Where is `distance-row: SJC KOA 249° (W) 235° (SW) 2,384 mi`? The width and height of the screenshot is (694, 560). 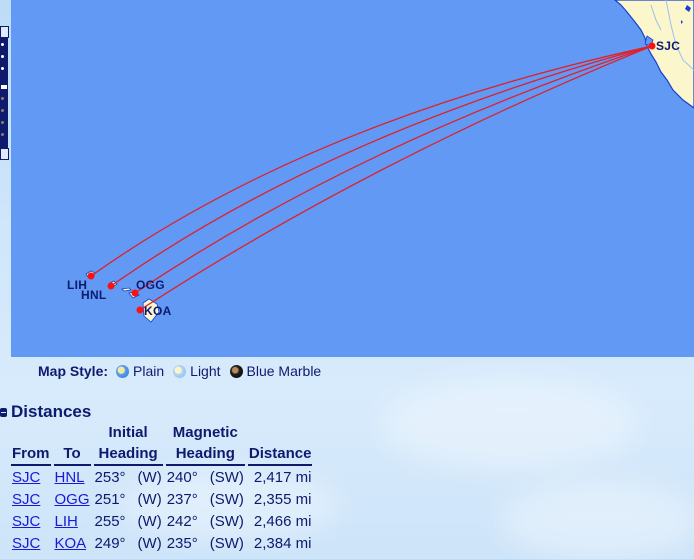
distance-row: SJC KOA 249° (W) 235° (SW) 2,384 mi is located at coordinates (161, 543).